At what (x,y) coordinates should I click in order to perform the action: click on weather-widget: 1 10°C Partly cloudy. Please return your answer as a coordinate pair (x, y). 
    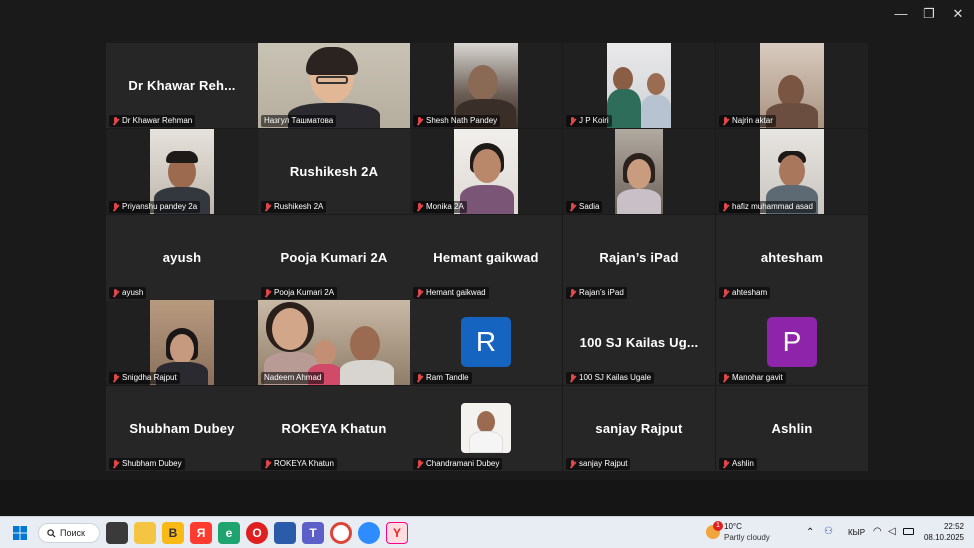
    Looking at the image, I should click on (749, 533).